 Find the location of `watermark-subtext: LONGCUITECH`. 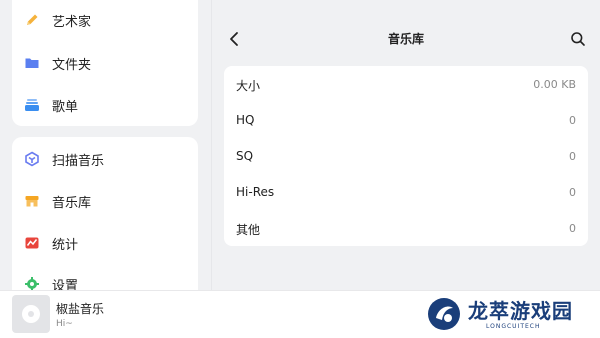

watermark-subtext: LONGCUITECH is located at coordinates (513, 326).